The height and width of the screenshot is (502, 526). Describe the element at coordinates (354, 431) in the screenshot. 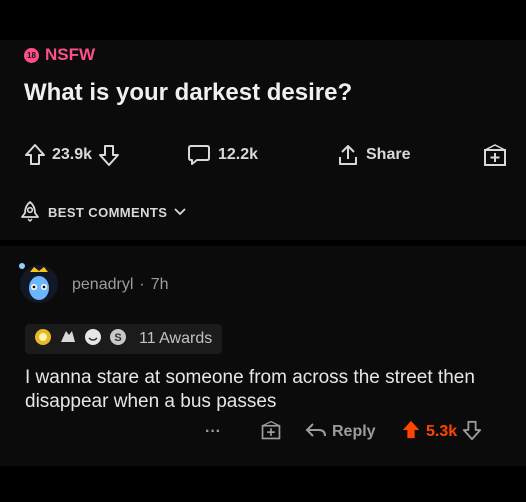

I see `reply-label: Reply` at that location.